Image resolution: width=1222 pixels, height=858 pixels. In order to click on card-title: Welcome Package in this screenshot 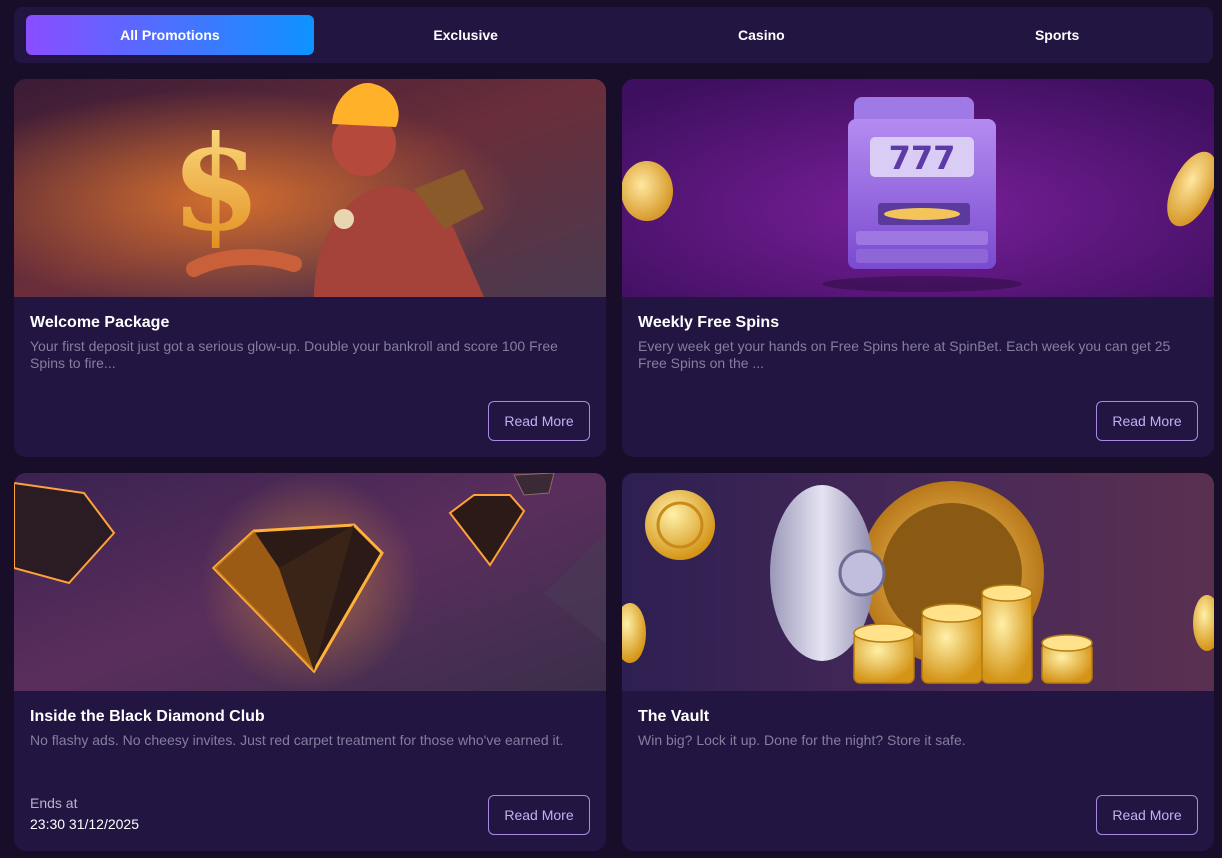, I will do `click(100, 322)`.